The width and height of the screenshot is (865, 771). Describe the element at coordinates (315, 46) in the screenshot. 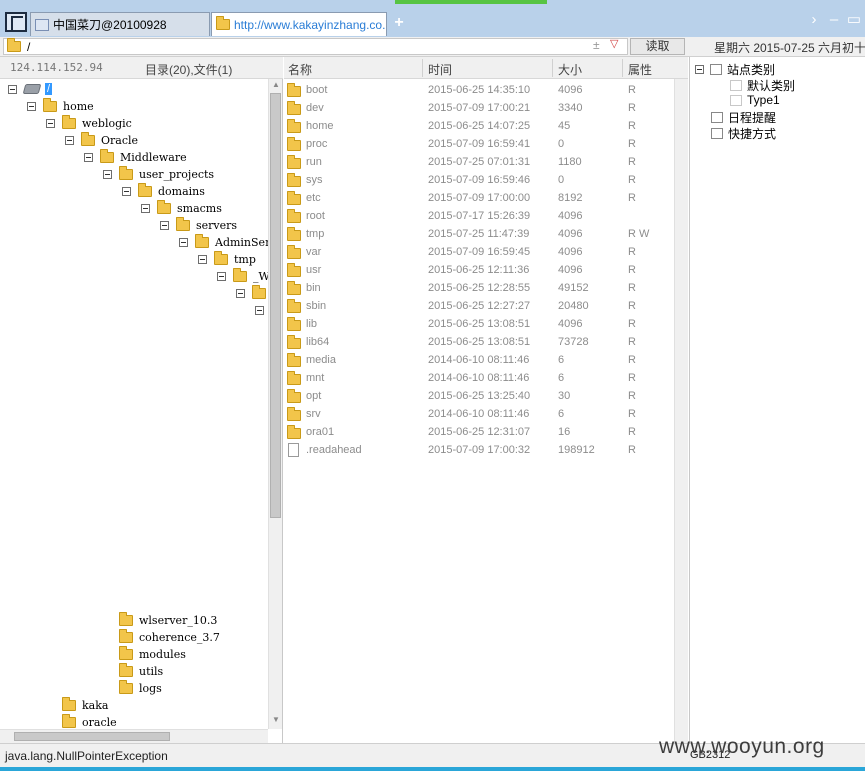

I see `path-input: /` at that location.